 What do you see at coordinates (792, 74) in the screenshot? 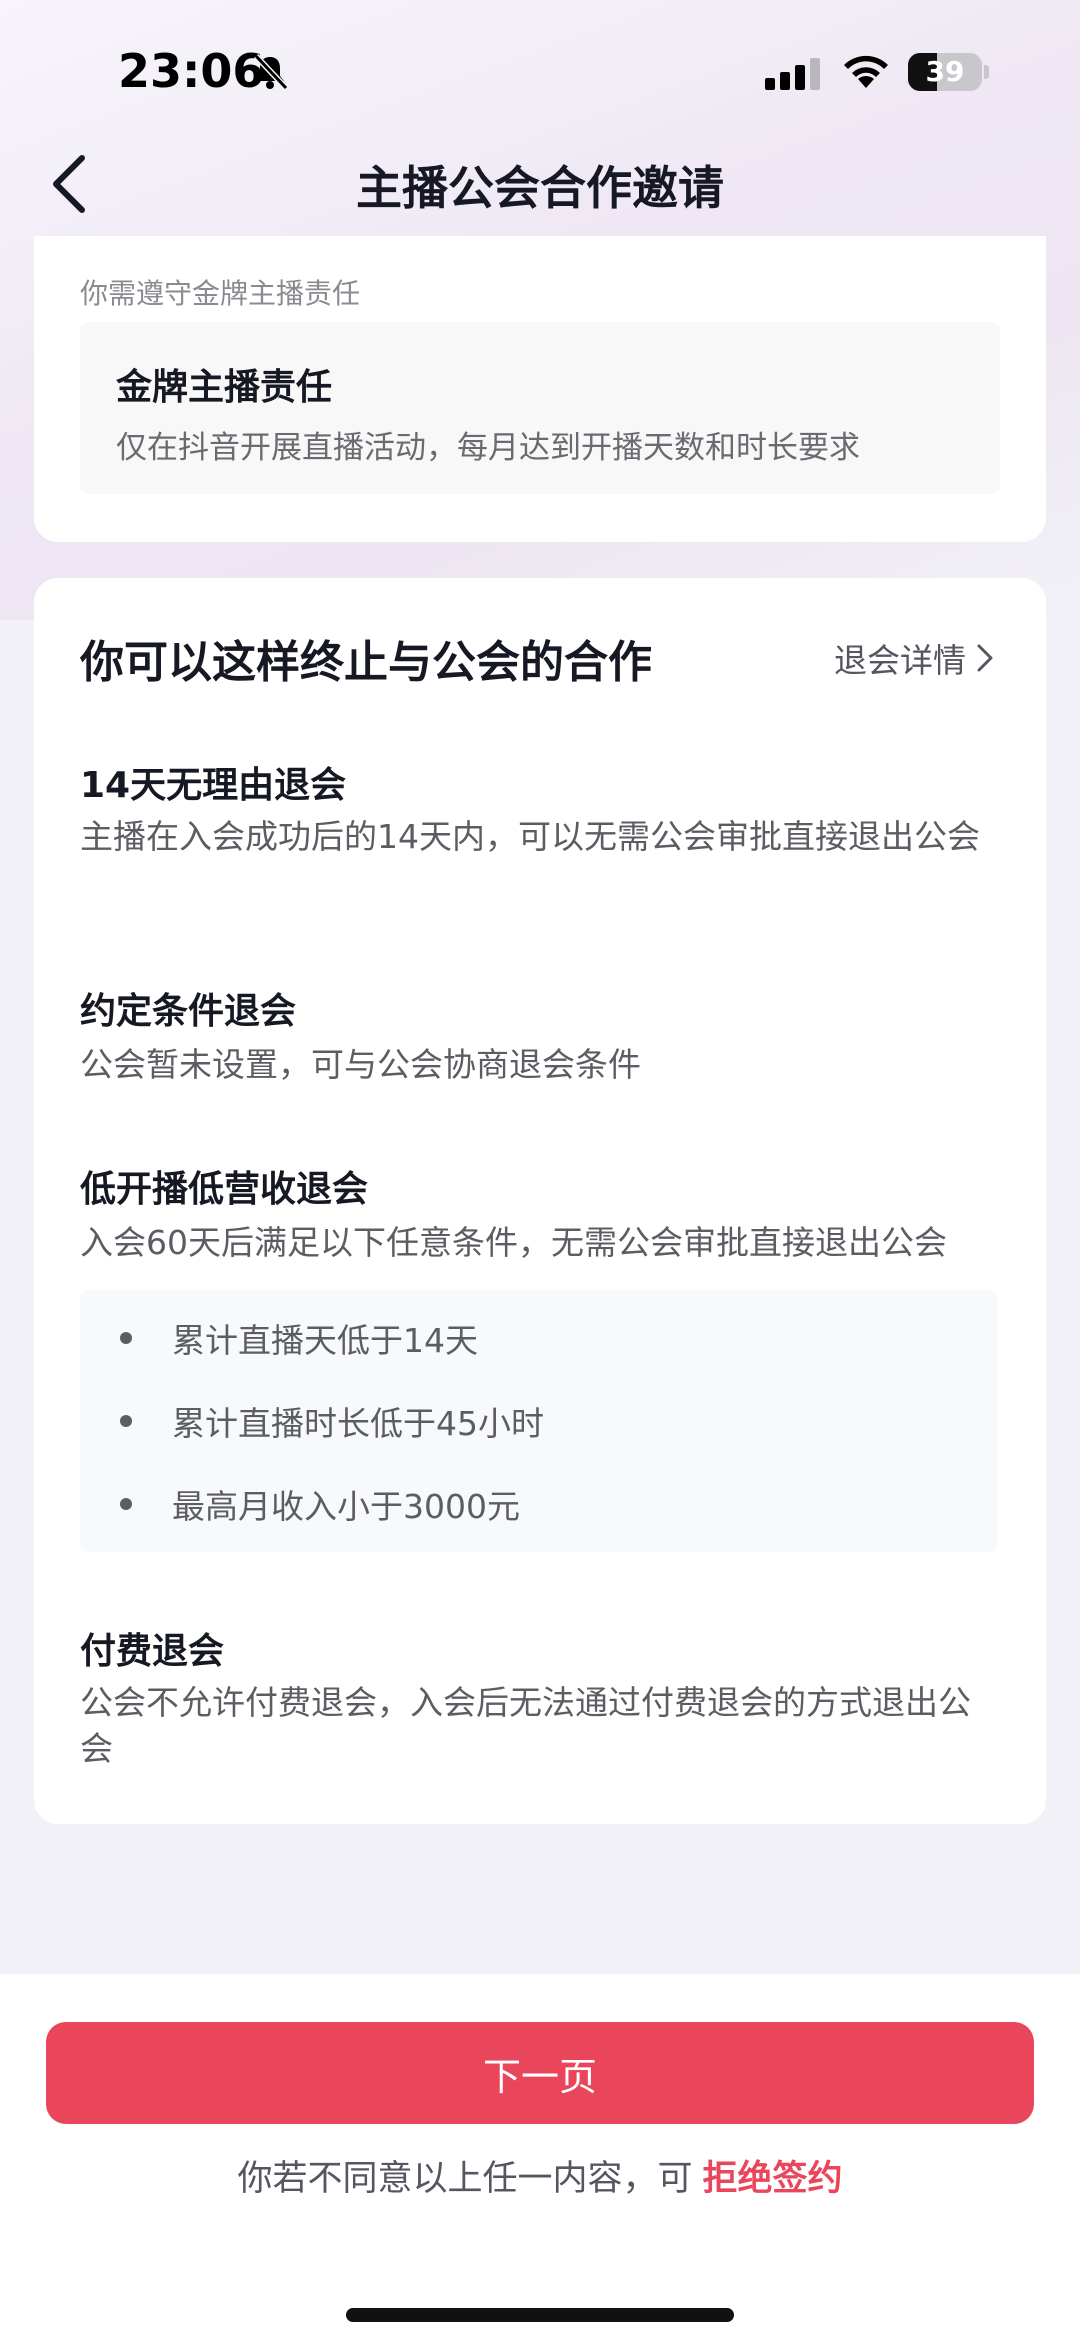
I see `signal-icon` at bounding box center [792, 74].